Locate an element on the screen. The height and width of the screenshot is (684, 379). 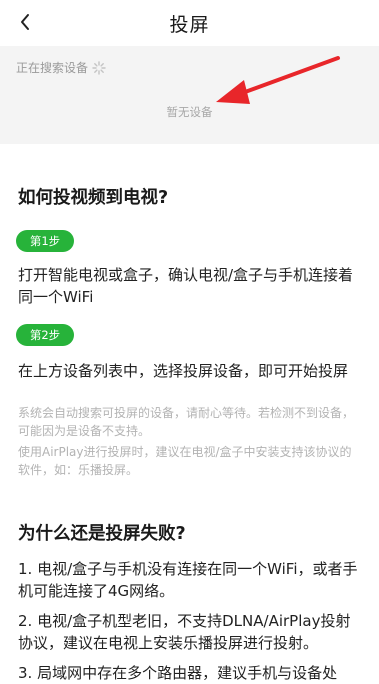
empty-device-text: 暂无设备 is located at coordinates (189, 112).